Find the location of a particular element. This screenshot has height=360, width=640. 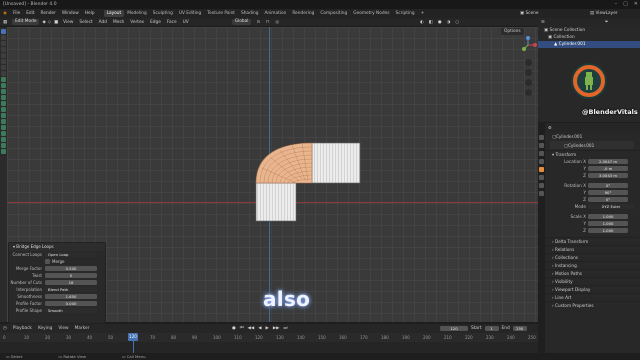

shading-solid-icon: ● is located at coordinates (440, 22).